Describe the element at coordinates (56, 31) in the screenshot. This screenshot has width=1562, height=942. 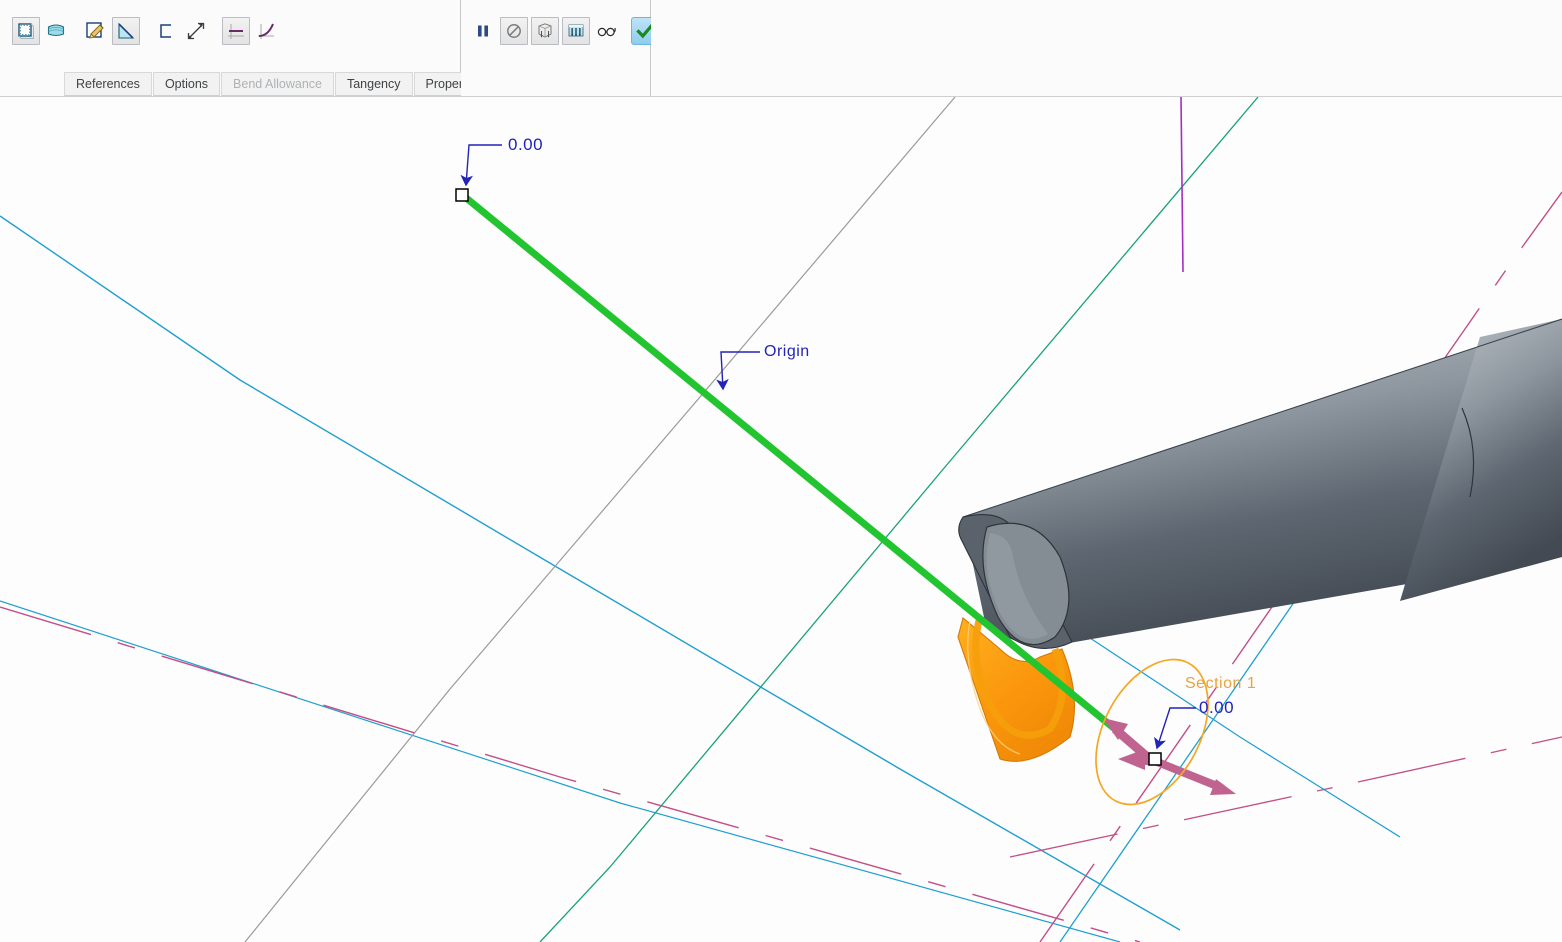
I see `surface-icon` at that location.